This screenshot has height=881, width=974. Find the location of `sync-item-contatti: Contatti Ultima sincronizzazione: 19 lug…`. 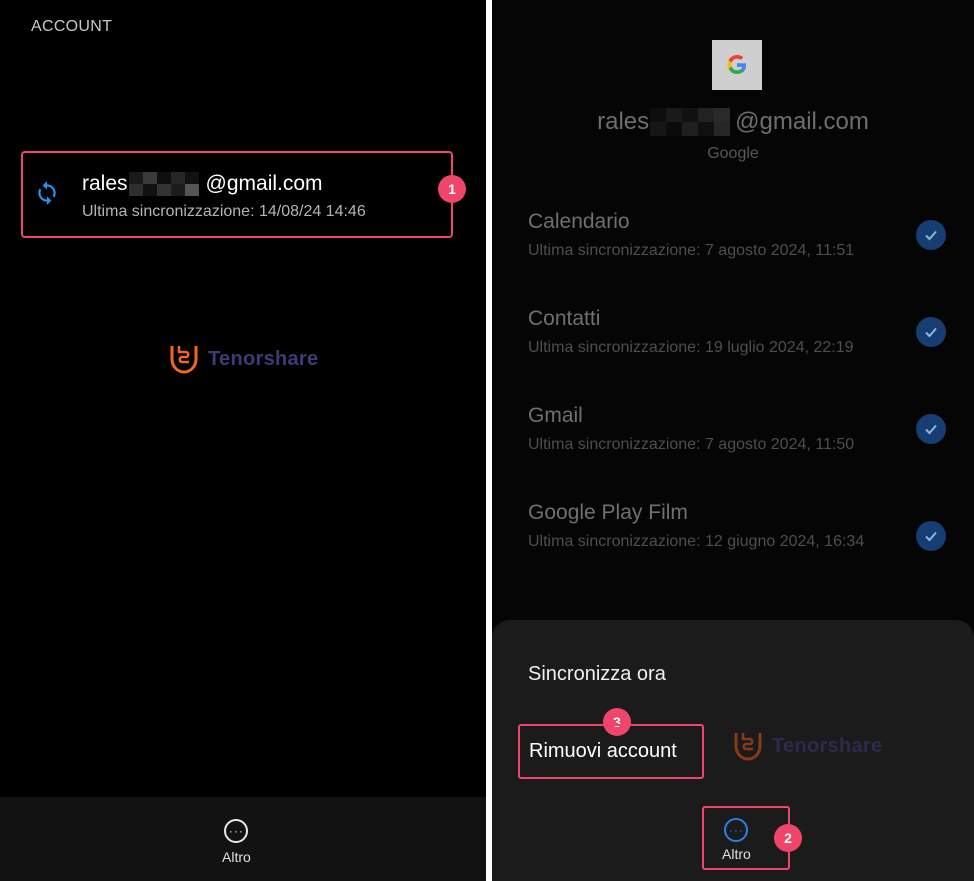

sync-item-contatti: Contatti Ultima sincronizzazione: 19 lug… is located at coordinates (748, 332).